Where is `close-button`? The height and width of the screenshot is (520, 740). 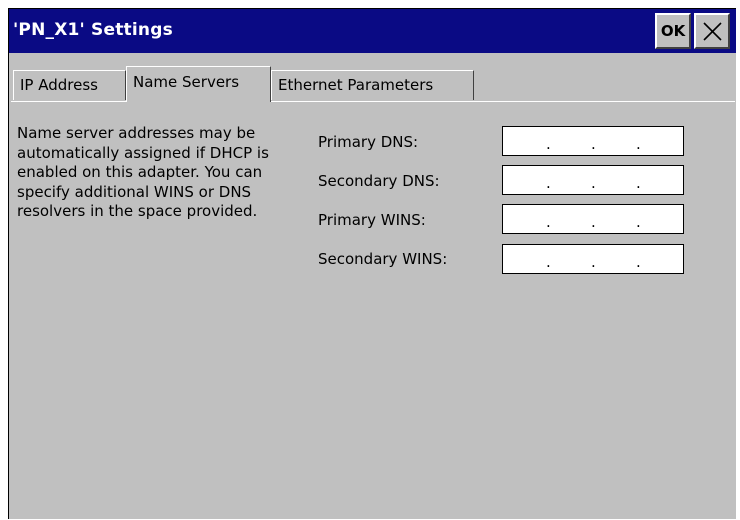
close-button is located at coordinates (712, 31).